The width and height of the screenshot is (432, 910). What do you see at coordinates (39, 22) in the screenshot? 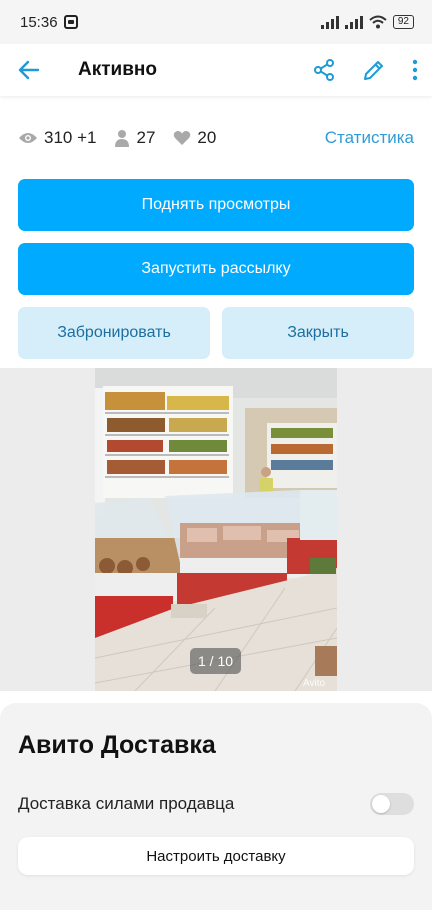
I see `status-time: 15:36` at bounding box center [39, 22].